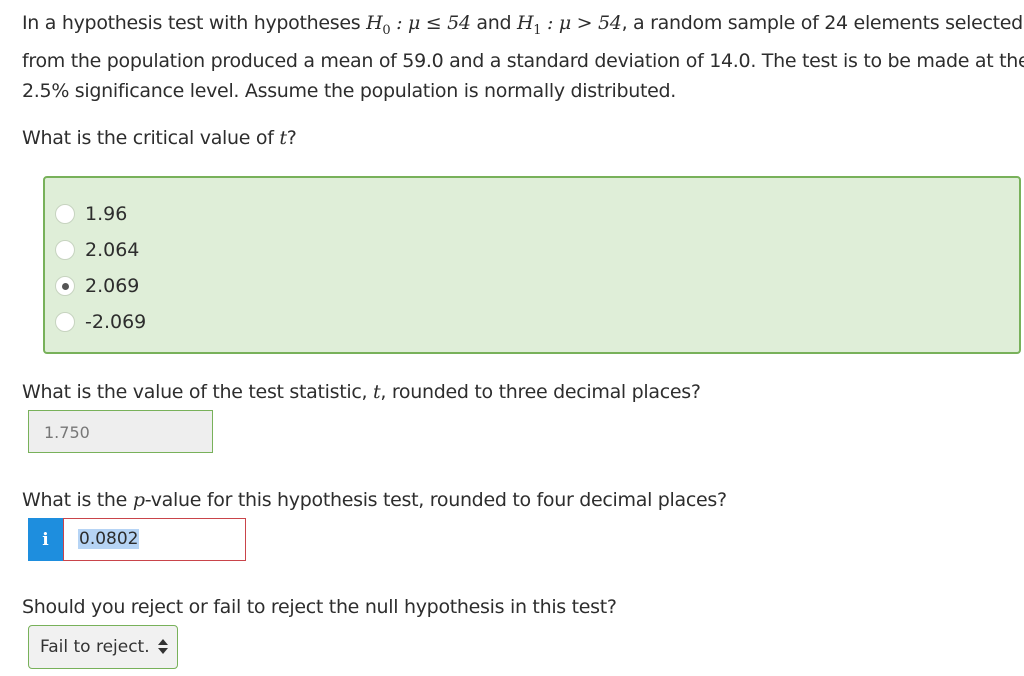 The height and width of the screenshot is (676, 1024). Describe the element at coordinates (540, 392) in the screenshot. I see `question-text: , rounded to three decimal places?` at that location.